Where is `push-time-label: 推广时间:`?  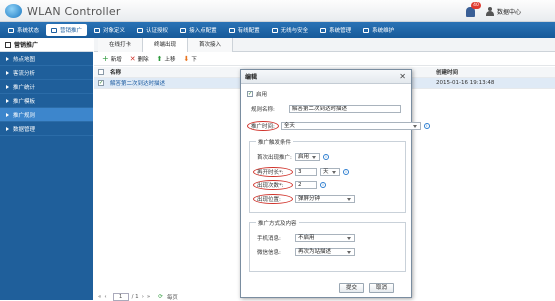
push-time-label: 推广时间: is located at coordinates (263, 126).